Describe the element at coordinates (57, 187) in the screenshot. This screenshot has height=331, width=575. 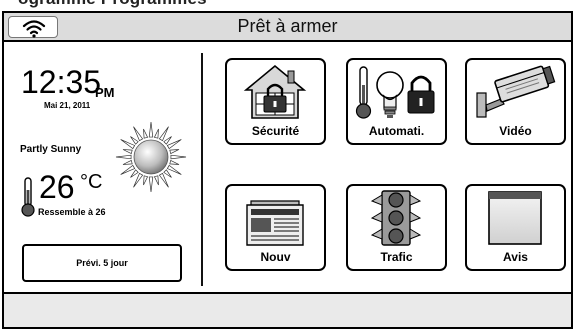
I see `temperature-value: 26` at that location.